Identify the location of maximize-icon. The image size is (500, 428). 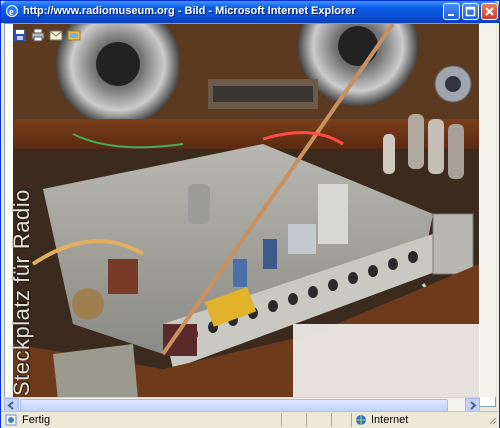
(470, 11).